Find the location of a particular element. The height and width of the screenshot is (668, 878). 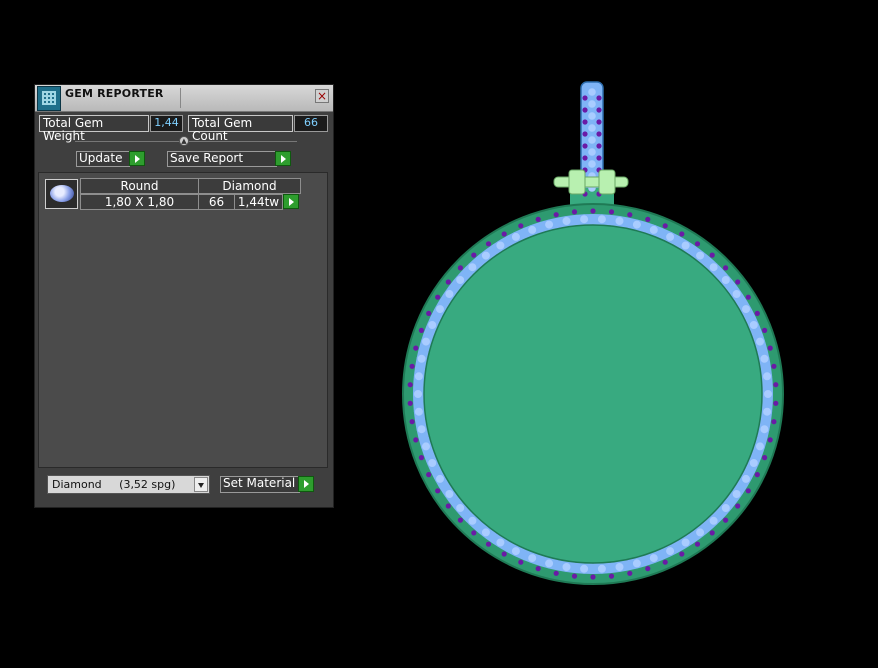

gem-count-cell: 66 is located at coordinates (216, 202).